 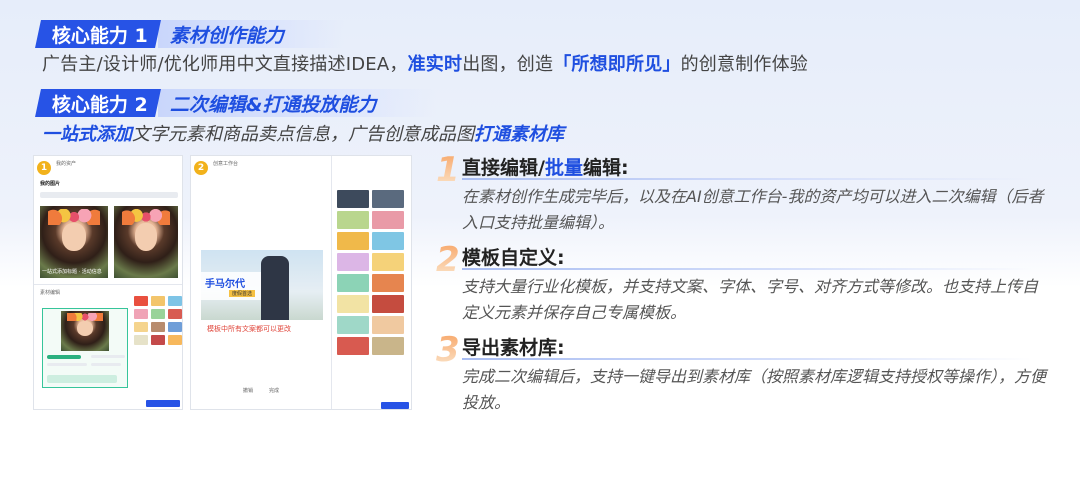 What do you see at coordinates (163, 403) in the screenshot?
I see `export-button` at bounding box center [163, 403].